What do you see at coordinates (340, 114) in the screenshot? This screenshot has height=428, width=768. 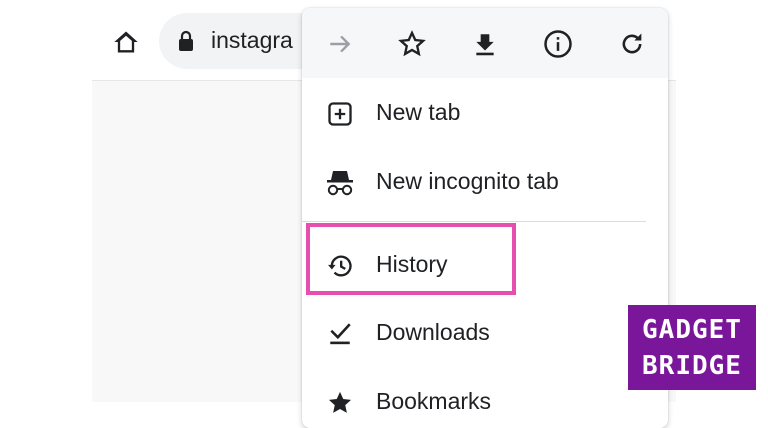 I see `new-tab-icon` at bounding box center [340, 114].